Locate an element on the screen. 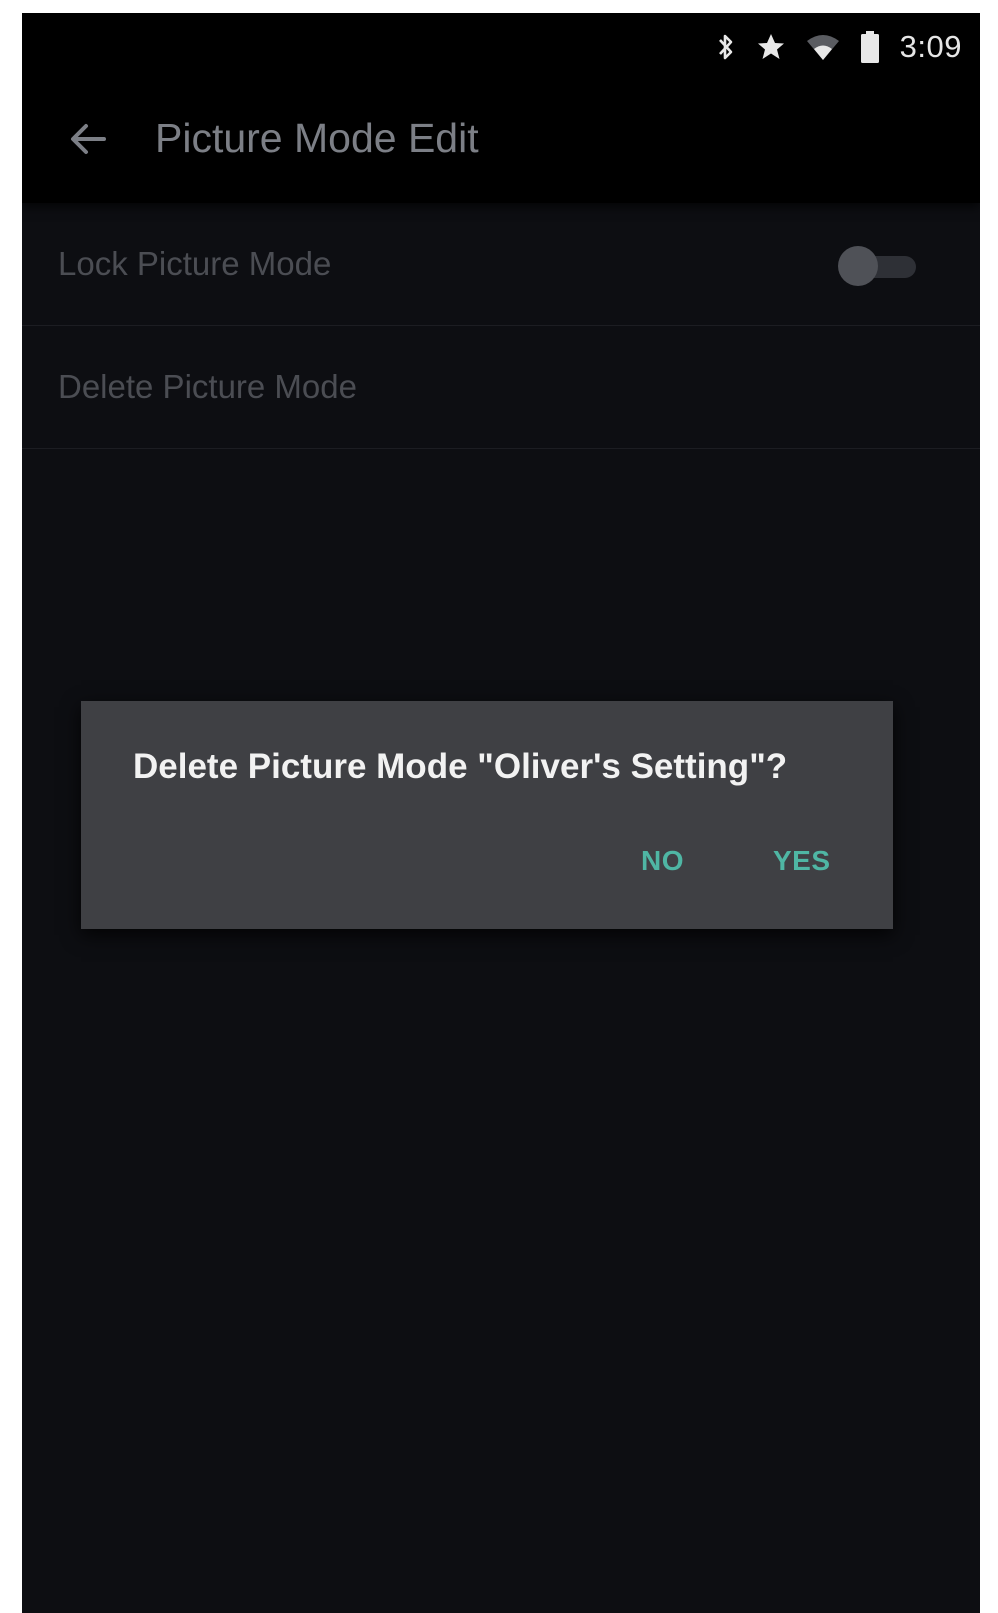 The width and height of the screenshot is (998, 1613). delete-picture-mode-row: Delete Picture Mode is located at coordinates (501, 387).